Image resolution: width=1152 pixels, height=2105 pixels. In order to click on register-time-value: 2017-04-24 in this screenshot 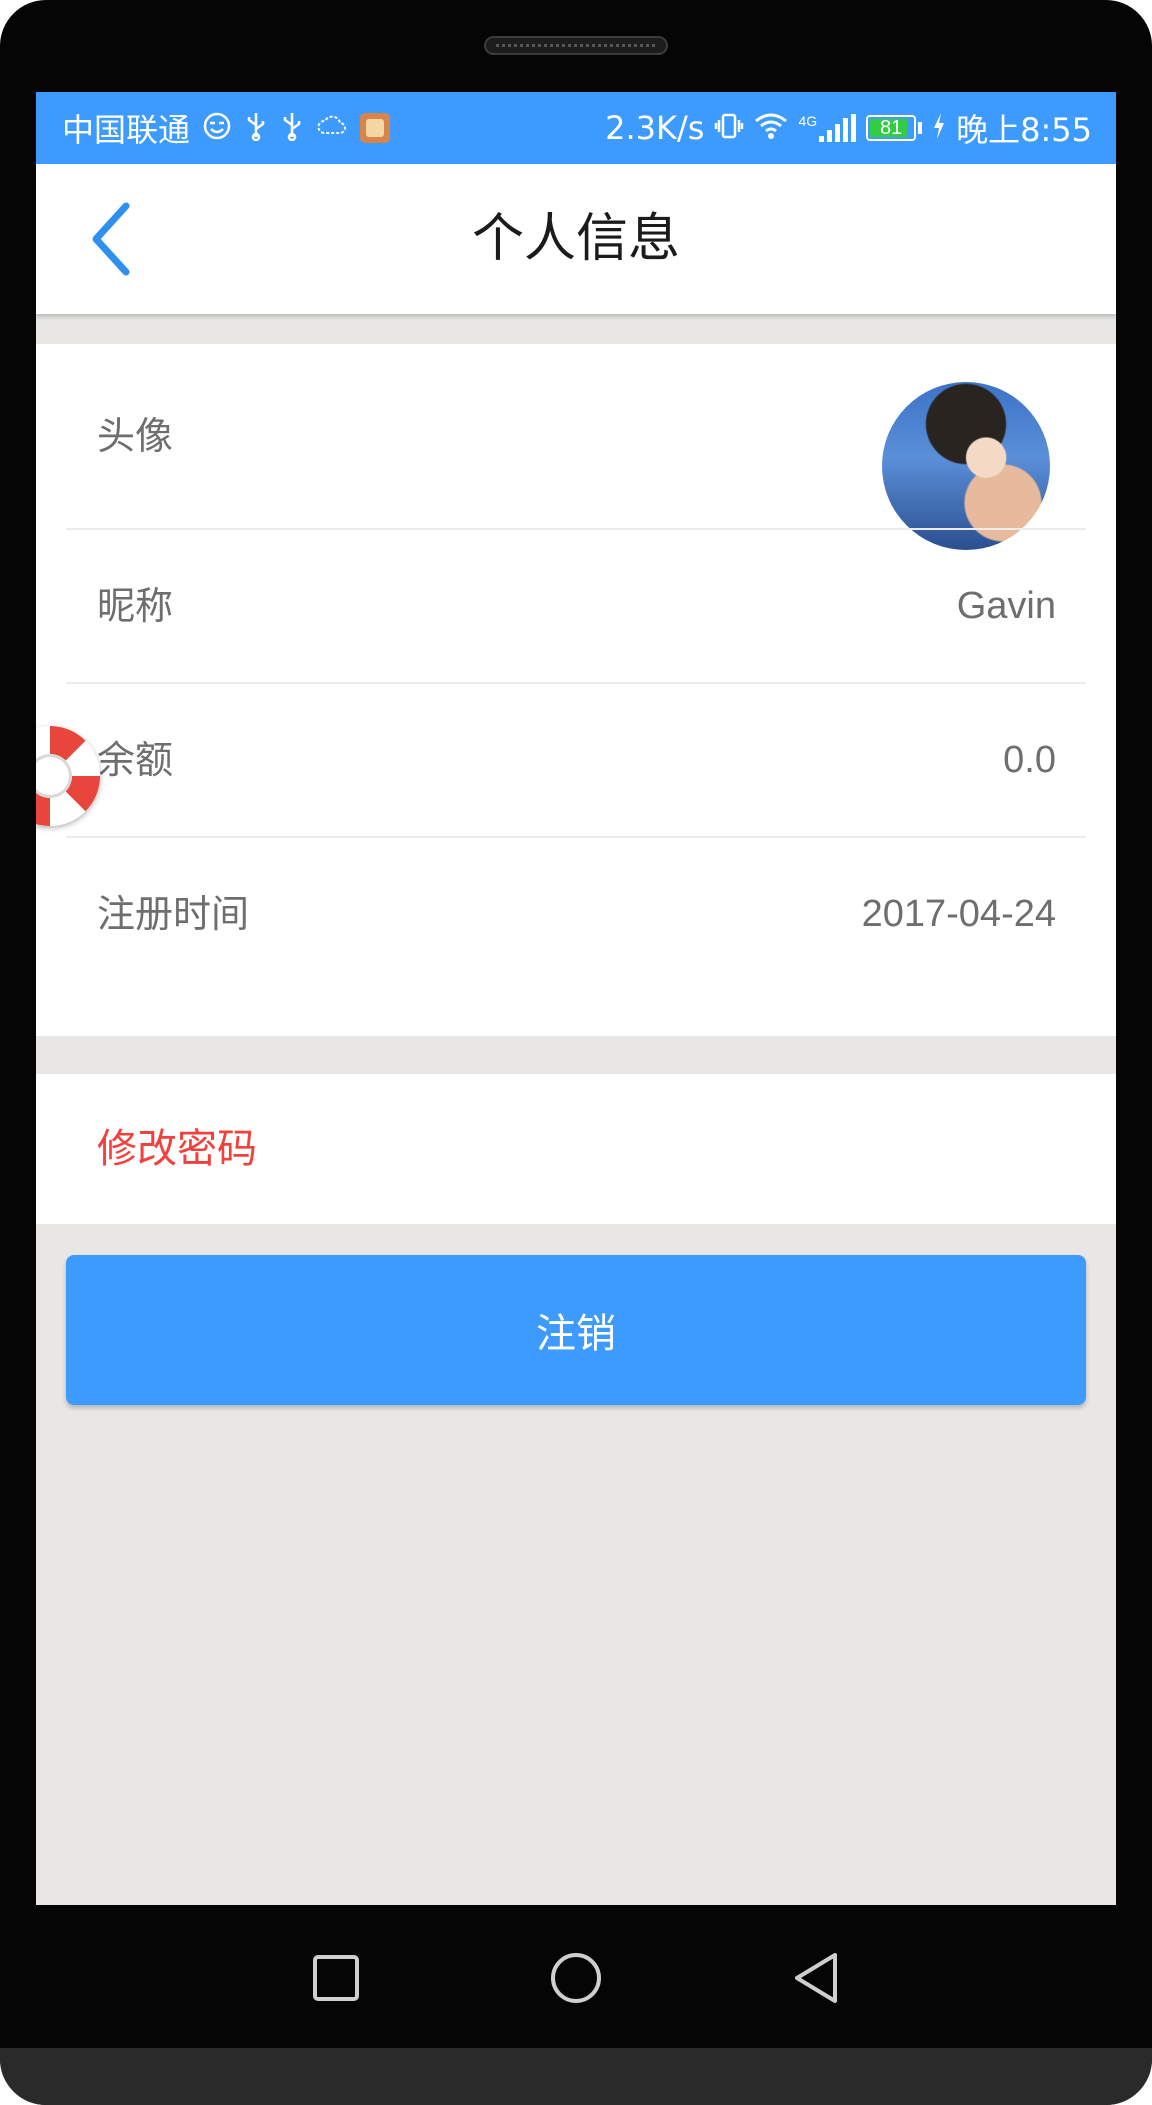, I will do `click(958, 914)`.